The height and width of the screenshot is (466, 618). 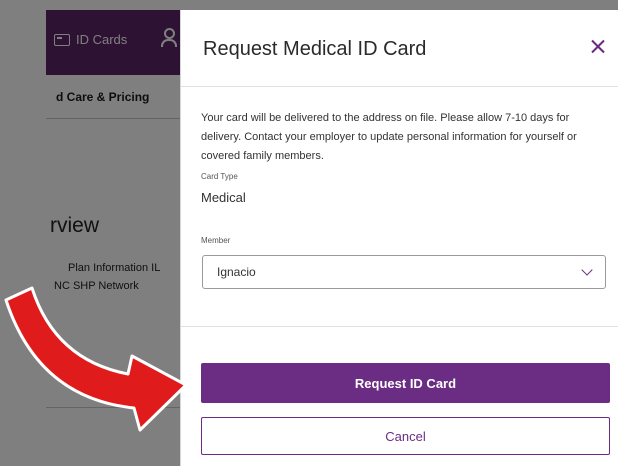 What do you see at coordinates (219, 176) in the screenshot?
I see `card-type-label: Card Type` at bounding box center [219, 176].